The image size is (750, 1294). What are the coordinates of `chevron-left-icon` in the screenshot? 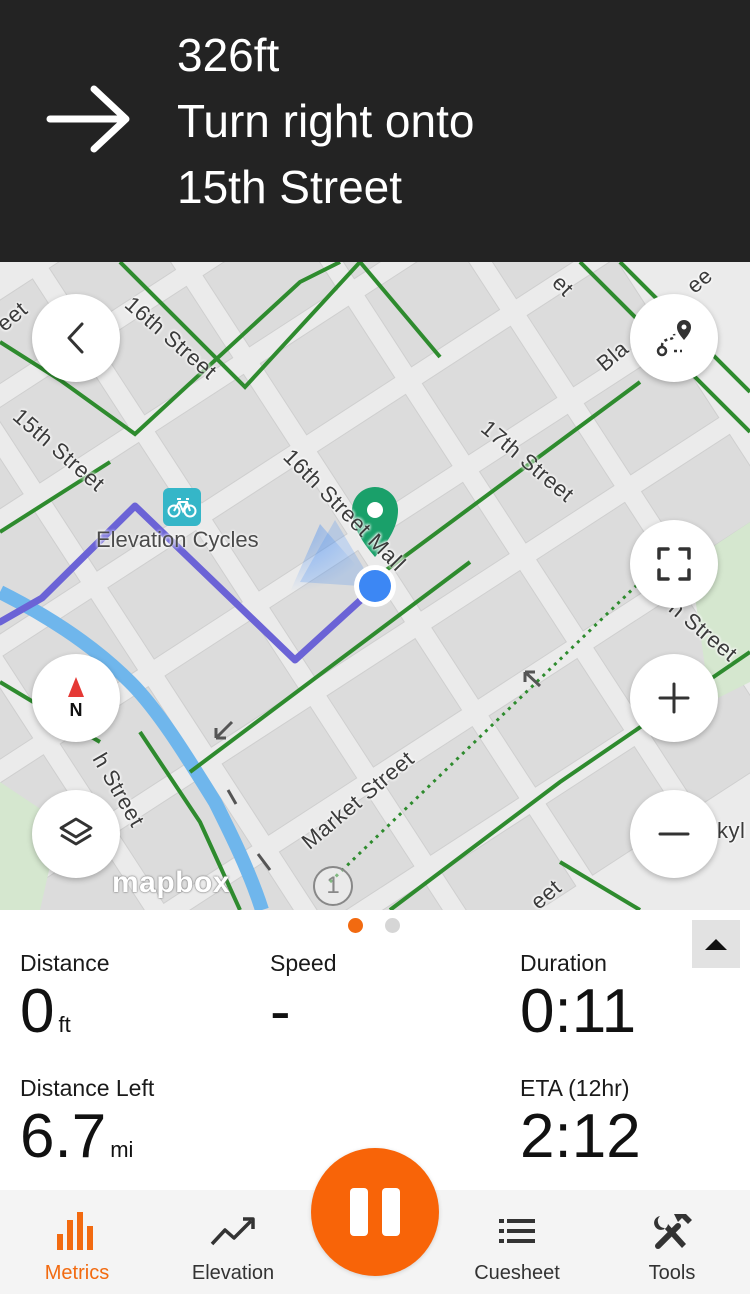 It's located at (75, 338).